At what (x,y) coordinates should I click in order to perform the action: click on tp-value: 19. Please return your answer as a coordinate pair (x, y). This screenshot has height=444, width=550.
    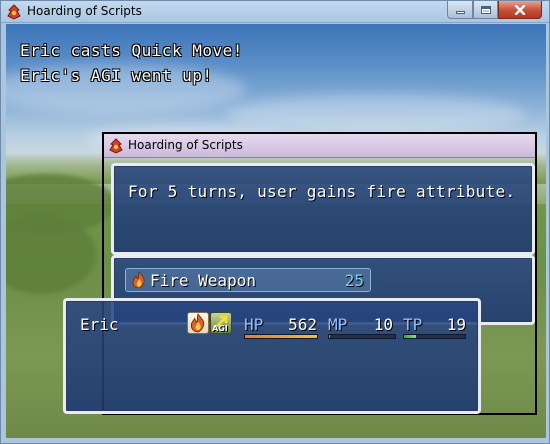
    Looking at the image, I should click on (456, 324).